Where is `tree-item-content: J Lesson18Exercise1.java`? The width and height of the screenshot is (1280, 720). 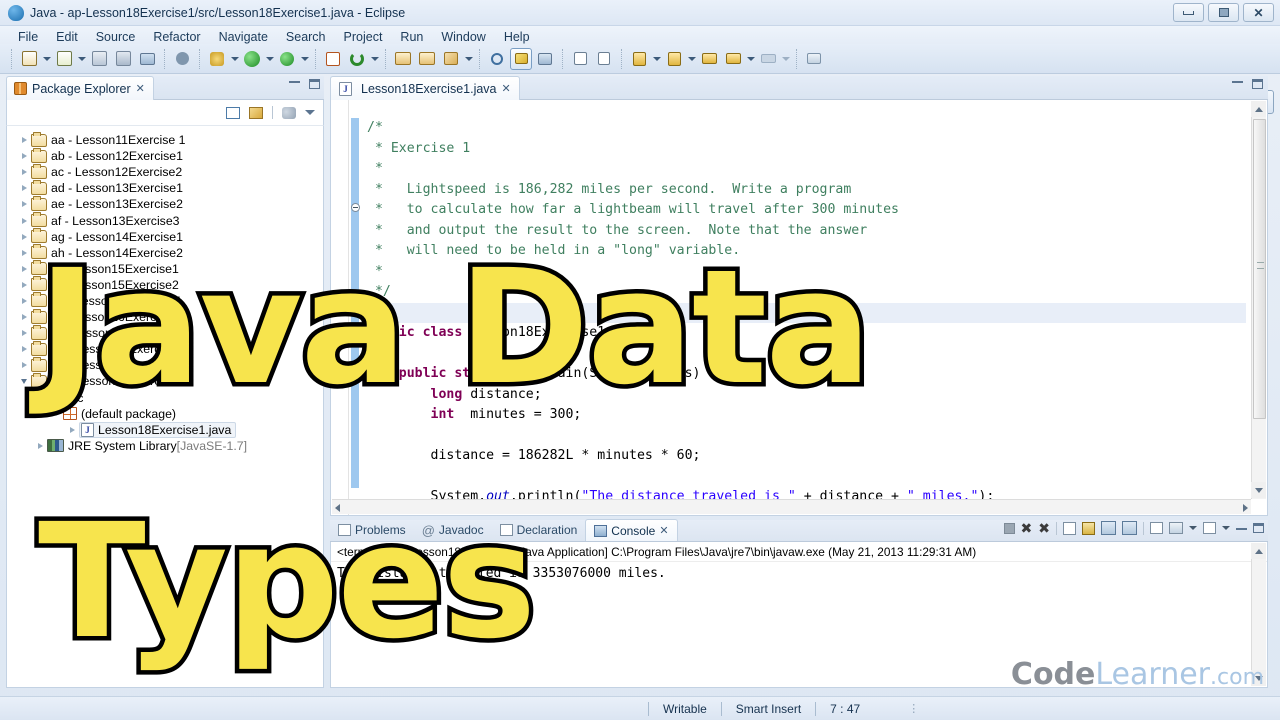 tree-item-content: J Lesson18Exercise1.java is located at coordinates (158, 429).